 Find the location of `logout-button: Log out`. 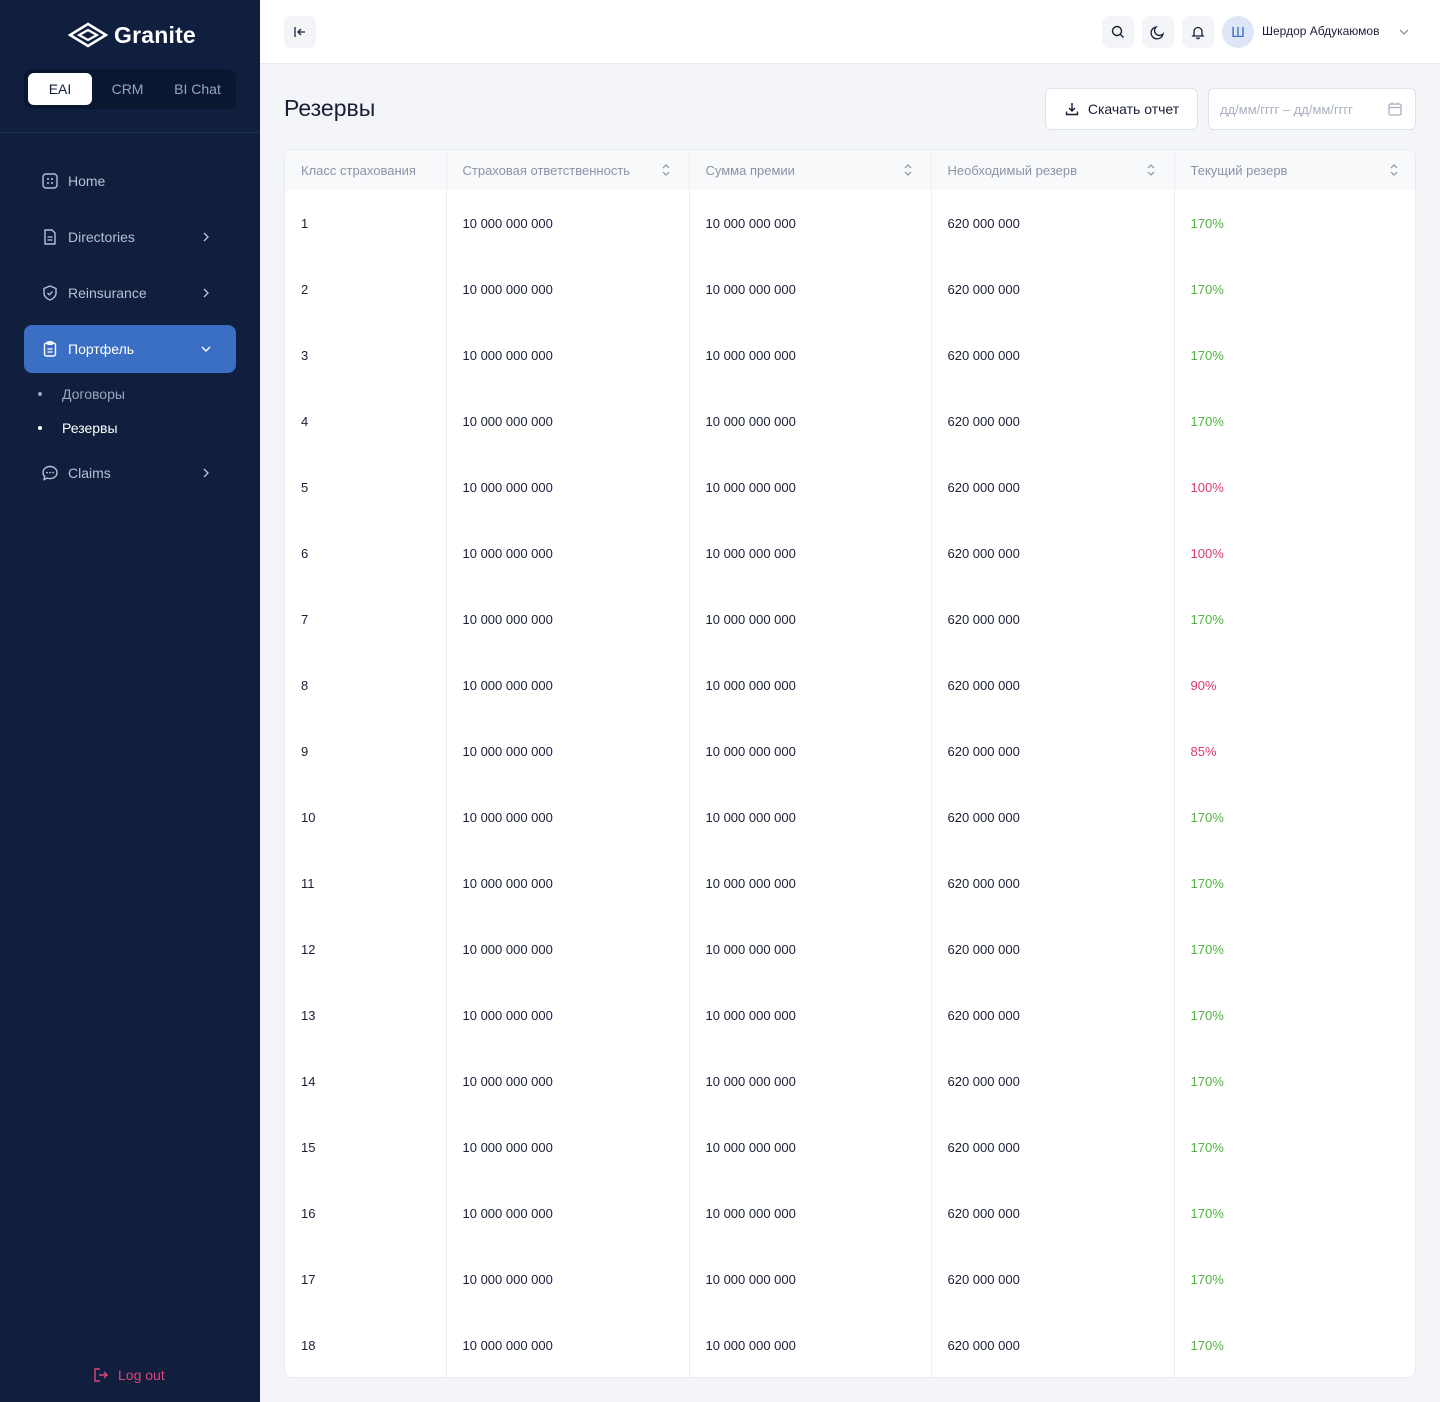

logout-button: Log out is located at coordinates (128, 1375).